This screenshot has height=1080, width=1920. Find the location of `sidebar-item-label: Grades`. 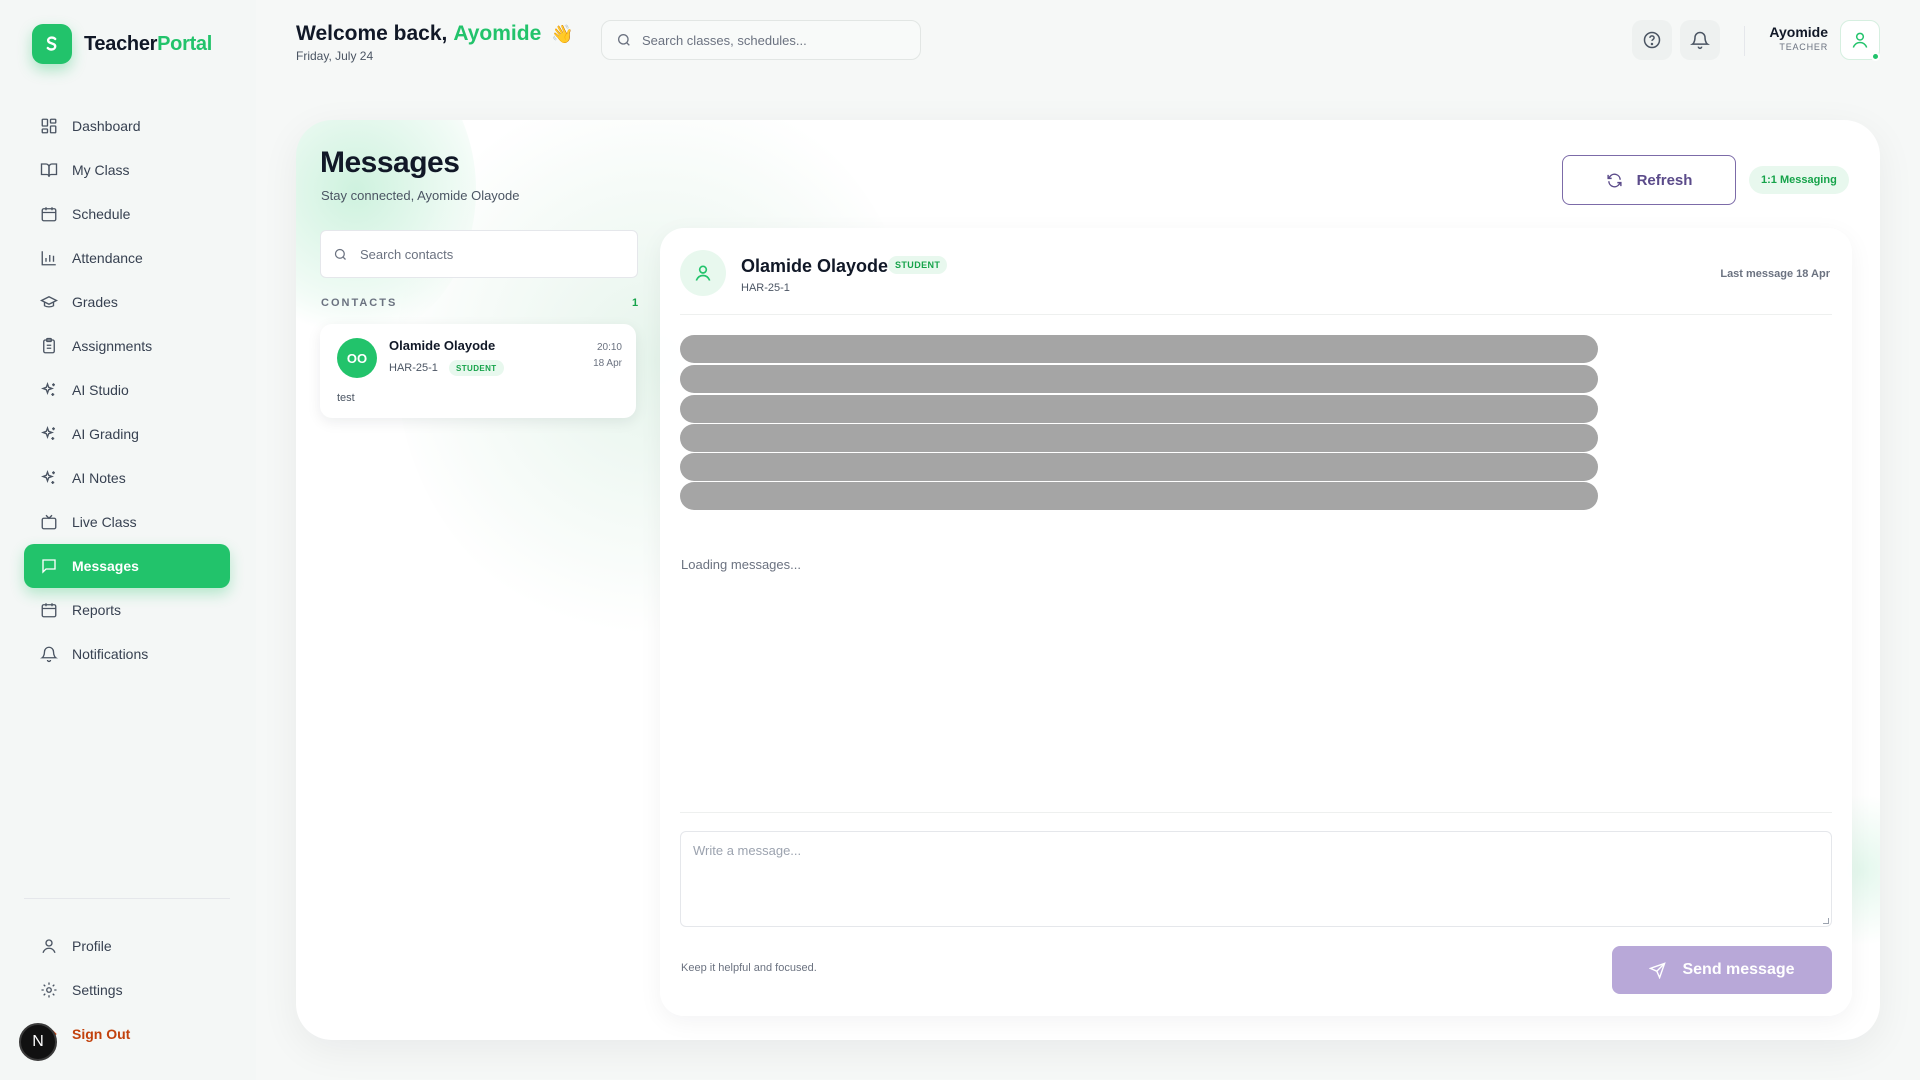

sidebar-item-label: Grades is located at coordinates (95, 302).